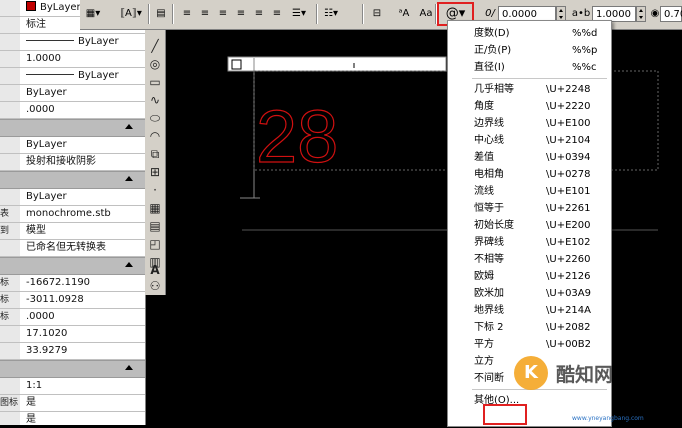 The width and height of the screenshot is (682, 428). I want to click on insert-block-icon: ⧉, so click(155, 154).